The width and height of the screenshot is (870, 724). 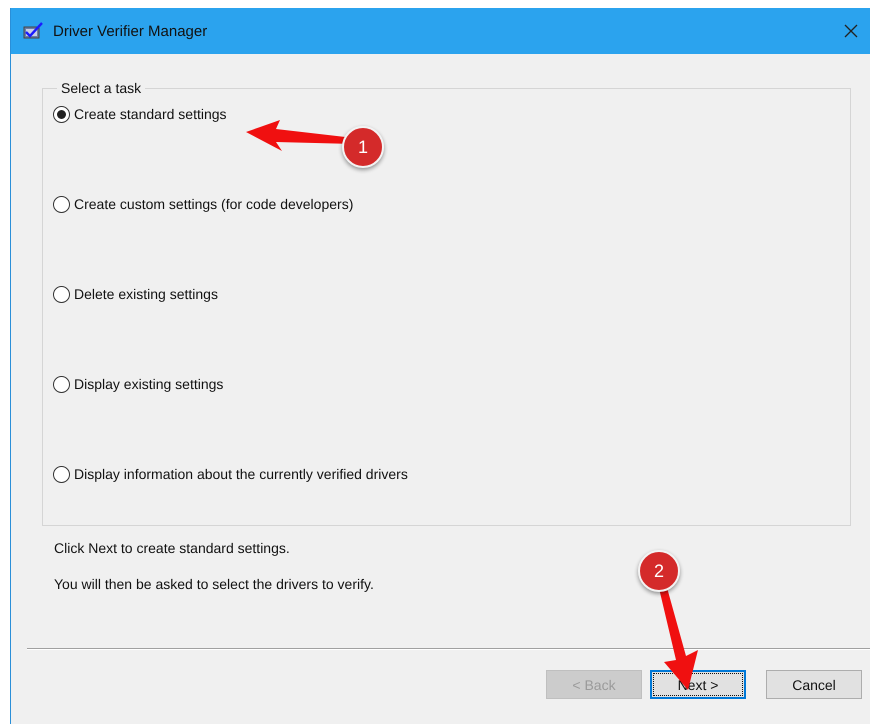 What do you see at coordinates (814, 684) in the screenshot?
I see `dialog-button: Cancel` at bounding box center [814, 684].